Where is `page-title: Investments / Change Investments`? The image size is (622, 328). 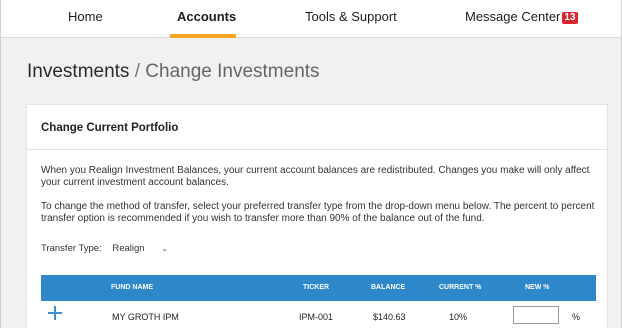 page-title: Investments / Change Investments is located at coordinates (173, 72).